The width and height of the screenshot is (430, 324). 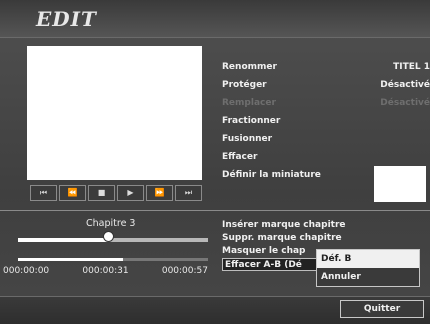 I want to click on divider, so click(x=215, y=210).